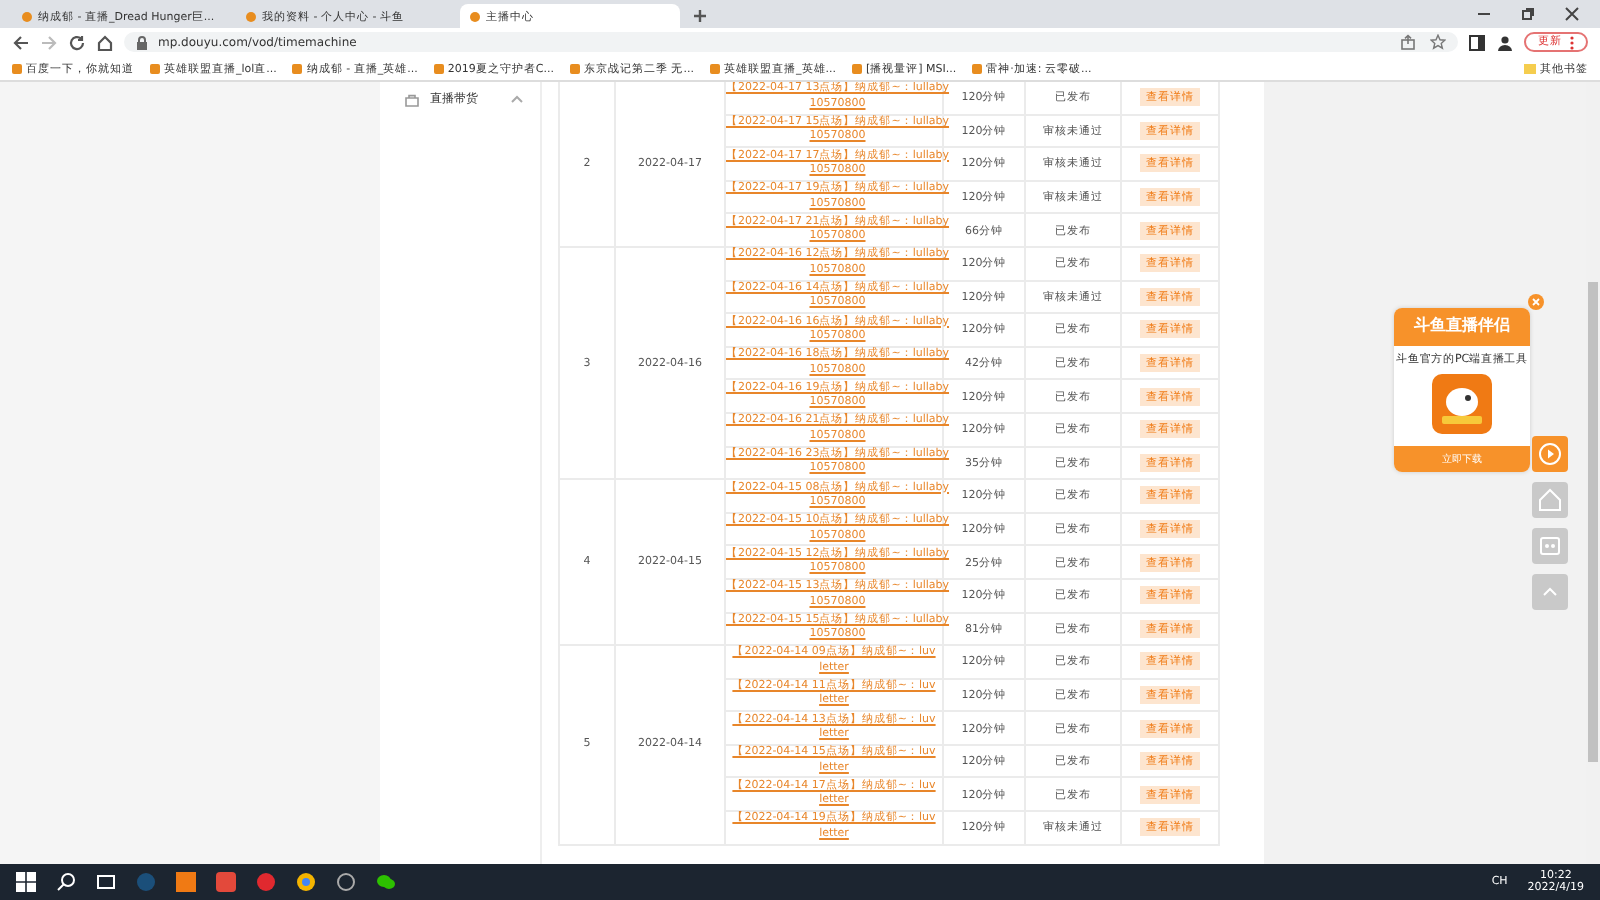 The width and height of the screenshot is (1600, 900). I want to click on briefcase-icon, so click(412, 99).